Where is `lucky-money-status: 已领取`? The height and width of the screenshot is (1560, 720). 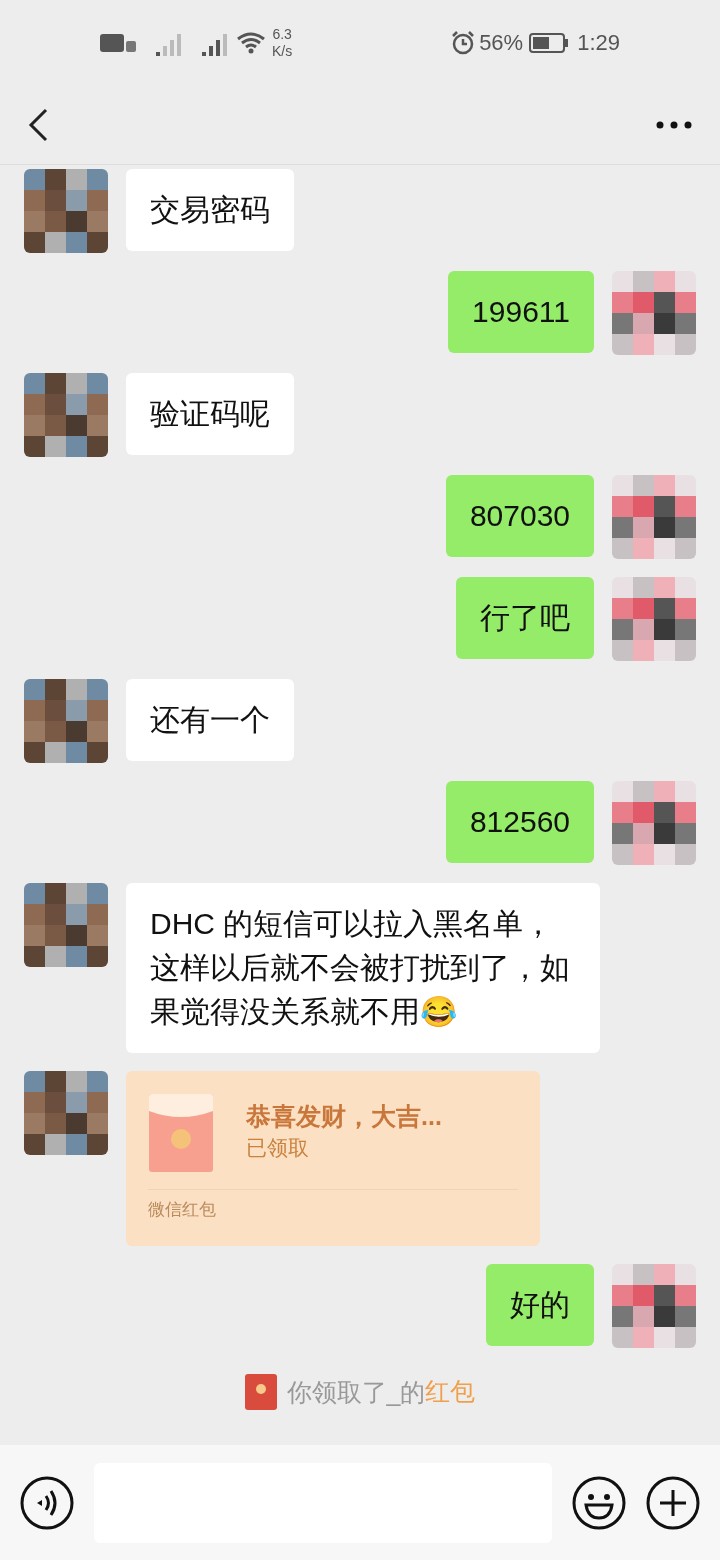
lucky-money-status: 已领取 is located at coordinates (278, 1148).